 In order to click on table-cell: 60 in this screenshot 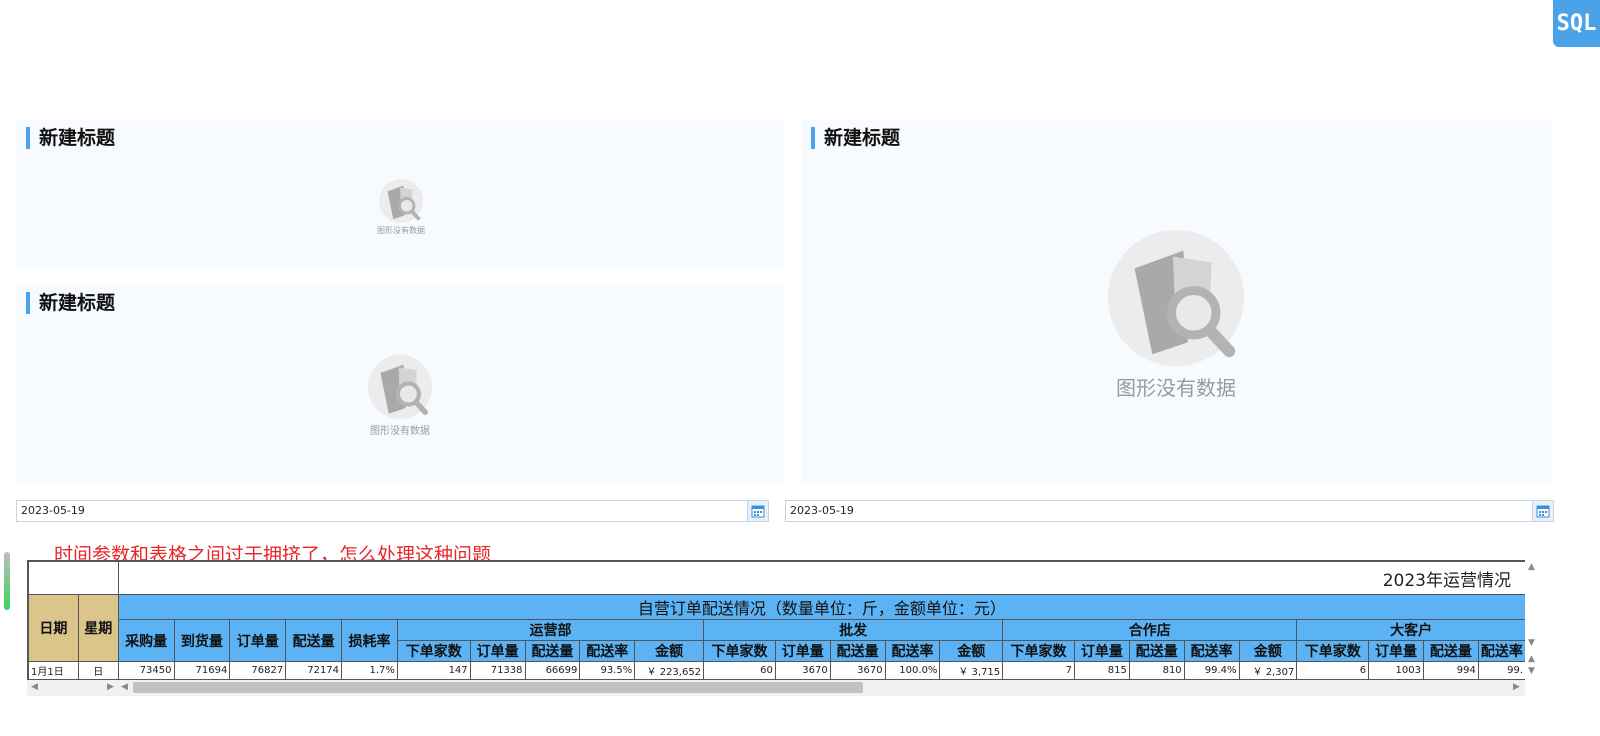, I will do `click(739, 670)`.